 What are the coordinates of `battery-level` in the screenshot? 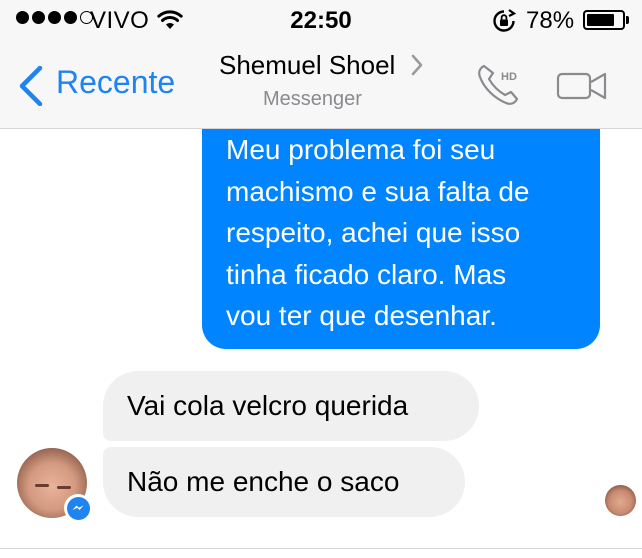 It's located at (600, 20).